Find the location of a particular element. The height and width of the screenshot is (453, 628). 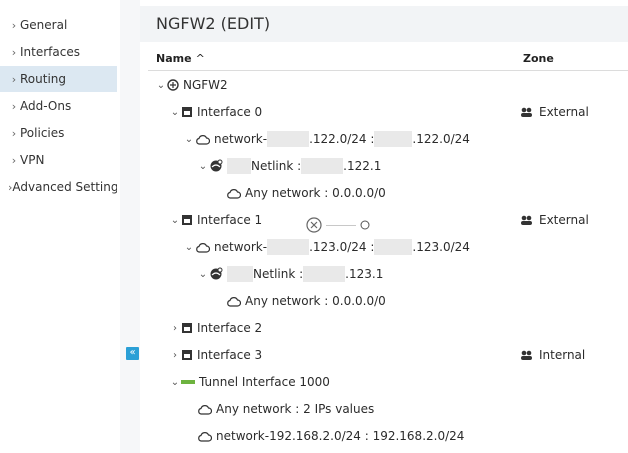

zone-label: Internal is located at coordinates (562, 355).